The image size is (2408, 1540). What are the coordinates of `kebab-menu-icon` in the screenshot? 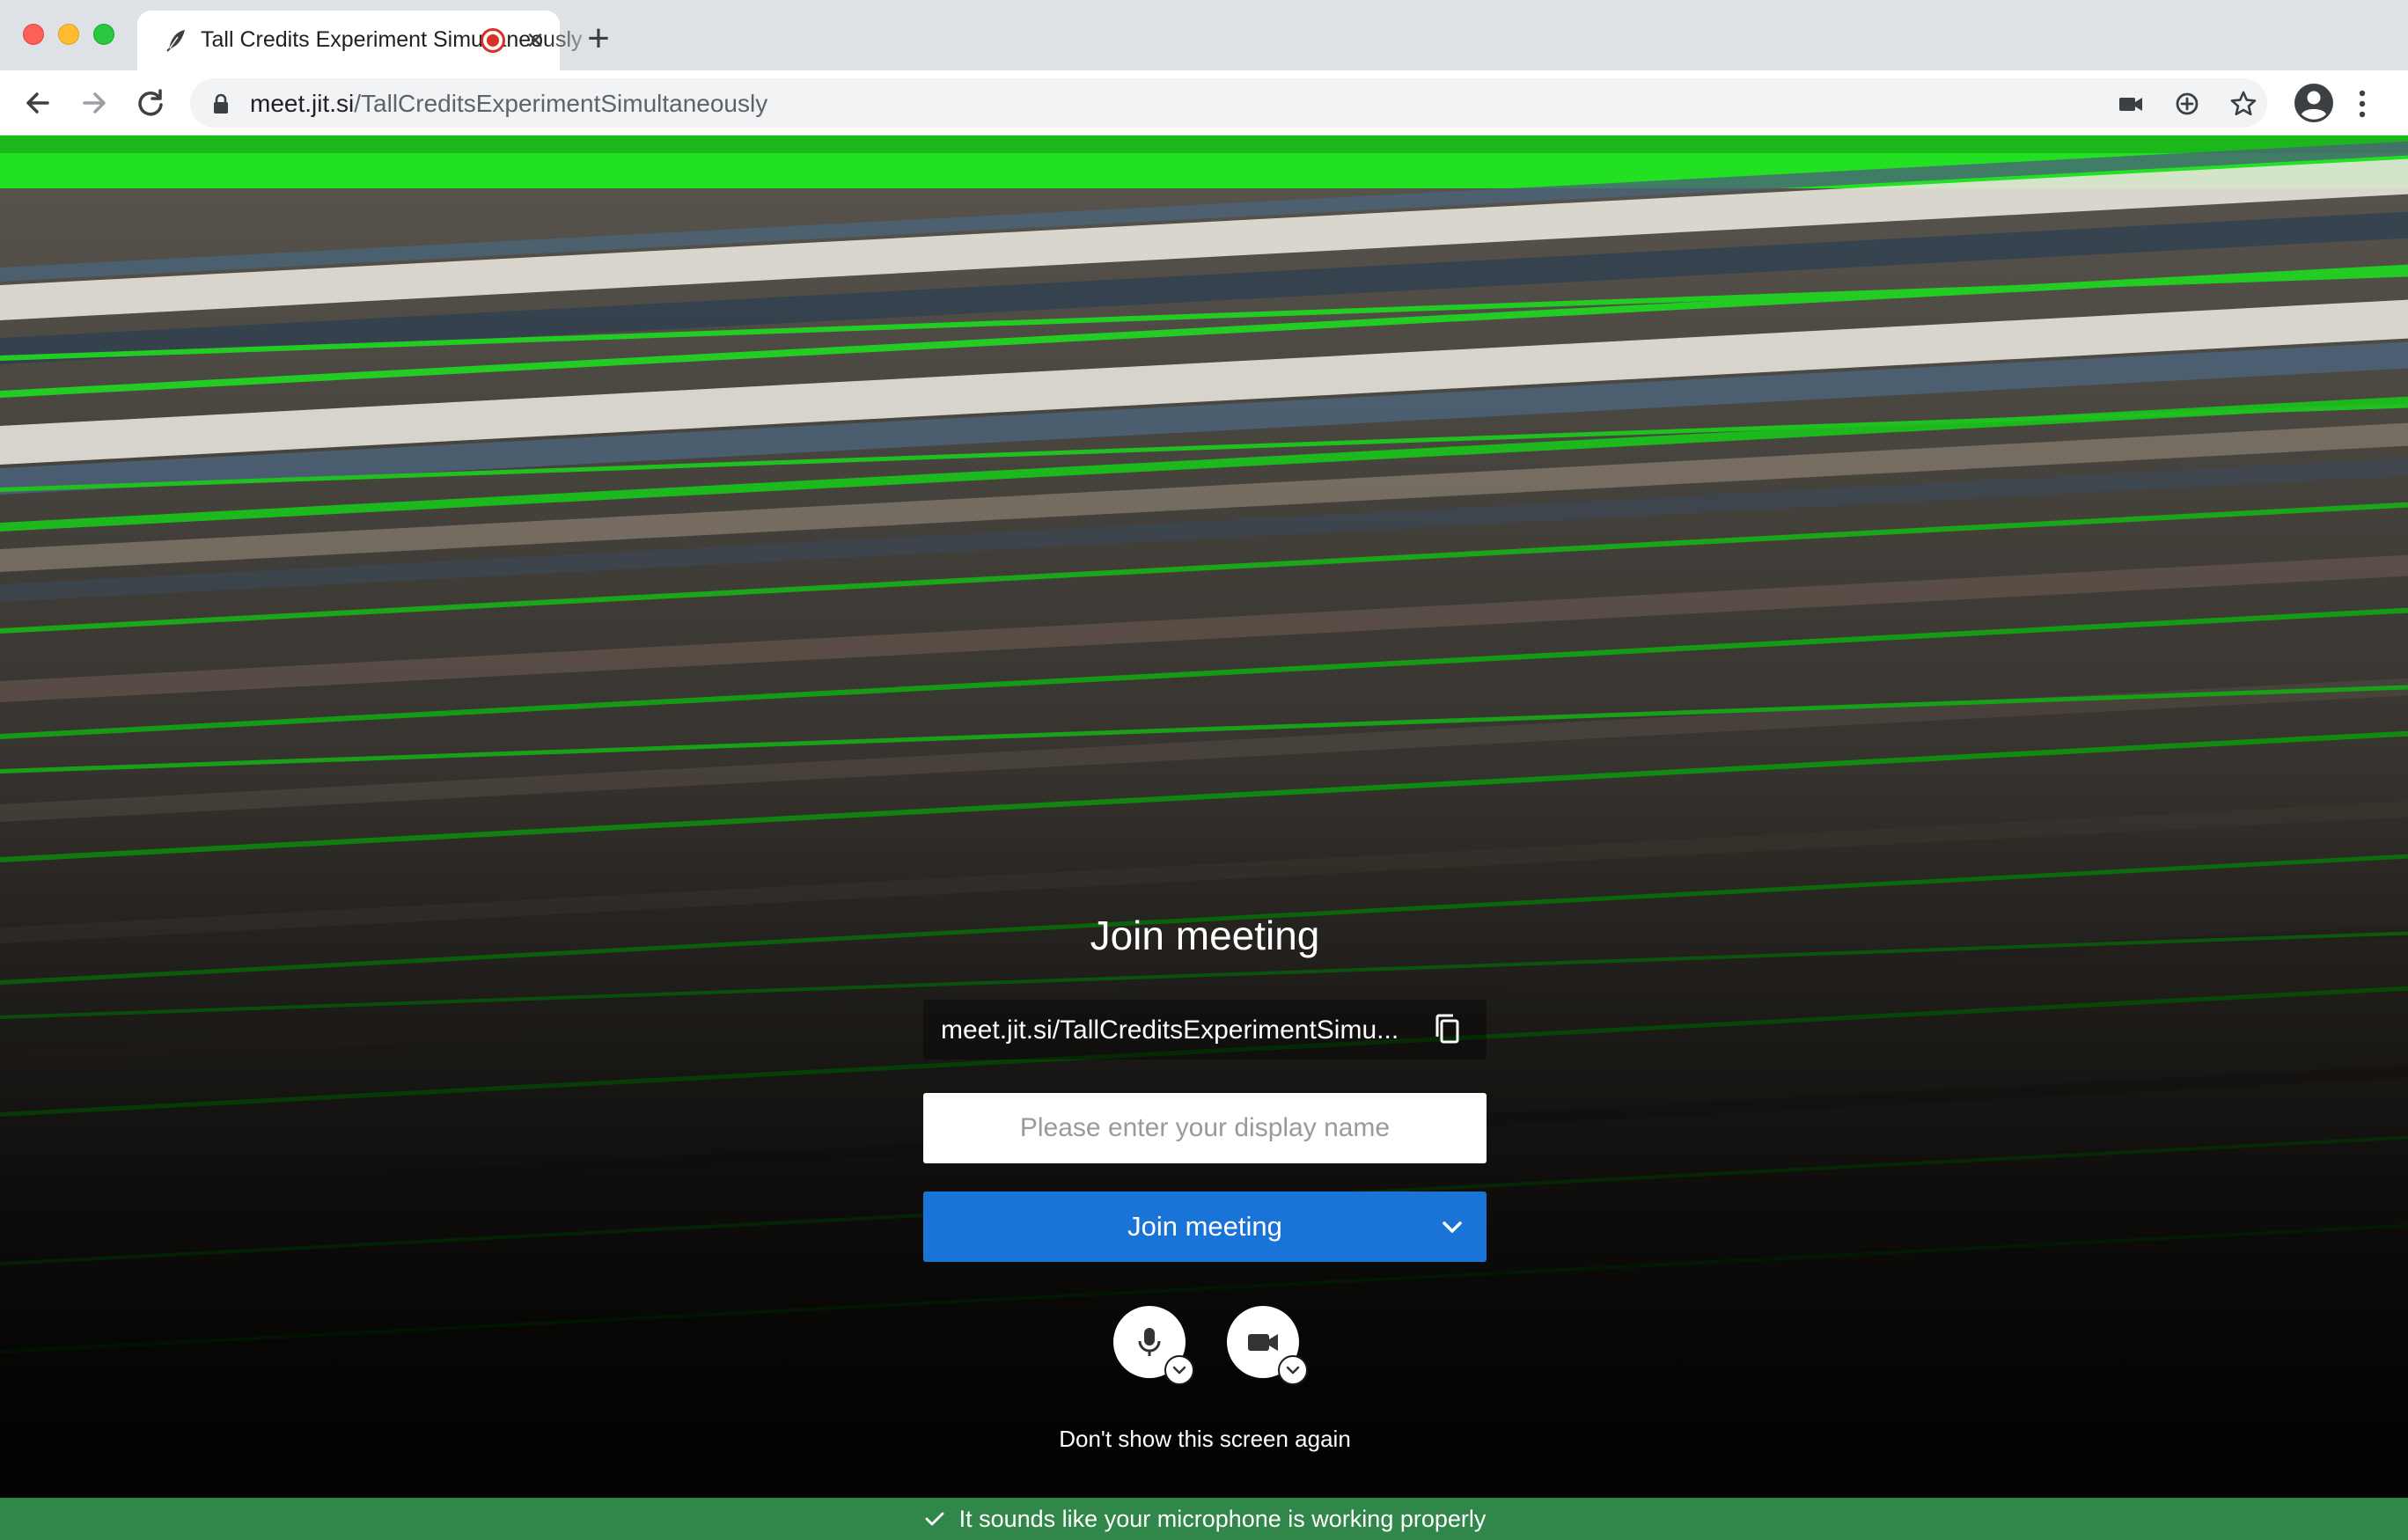 It's located at (2362, 104).